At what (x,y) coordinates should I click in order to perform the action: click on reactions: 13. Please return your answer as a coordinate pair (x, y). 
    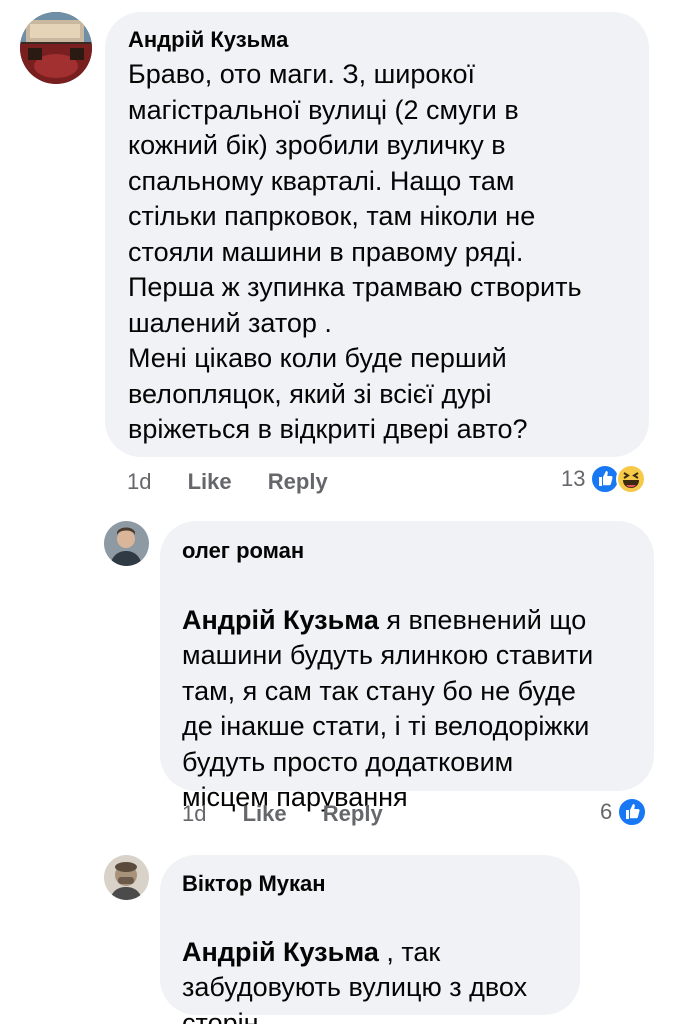
    Looking at the image, I should click on (604, 479).